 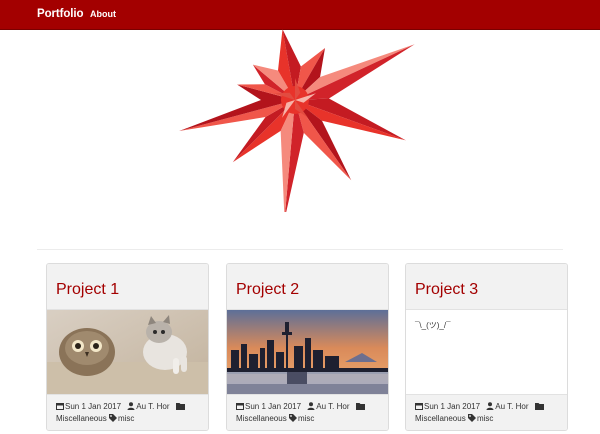 What do you see at coordinates (300, 249) in the screenshot?
I see `section-divider` at bounding box center [300, 249].